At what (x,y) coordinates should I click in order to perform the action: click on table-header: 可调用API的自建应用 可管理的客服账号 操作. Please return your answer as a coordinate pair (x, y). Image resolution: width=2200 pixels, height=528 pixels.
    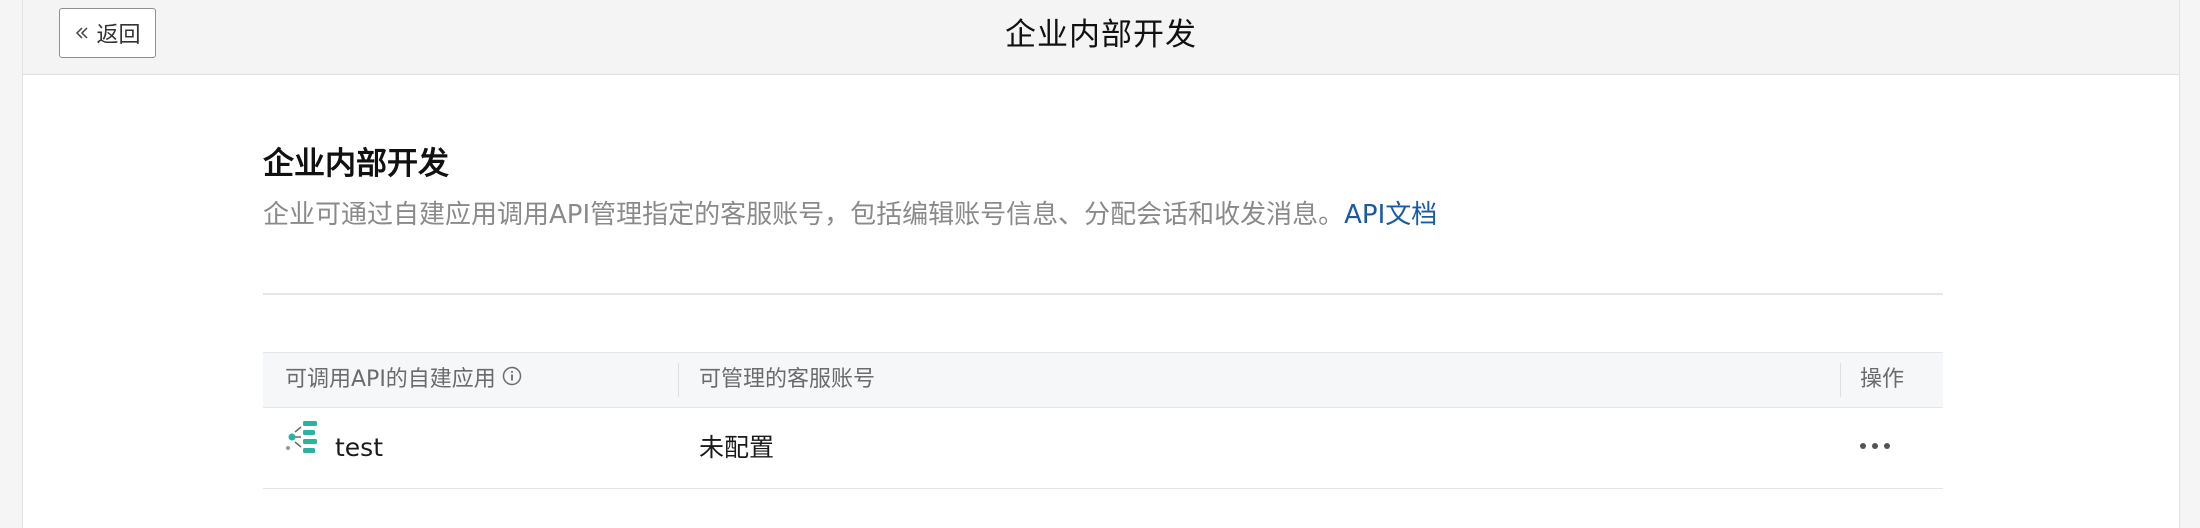
    Looking at the image, I should click on (1103, 380).